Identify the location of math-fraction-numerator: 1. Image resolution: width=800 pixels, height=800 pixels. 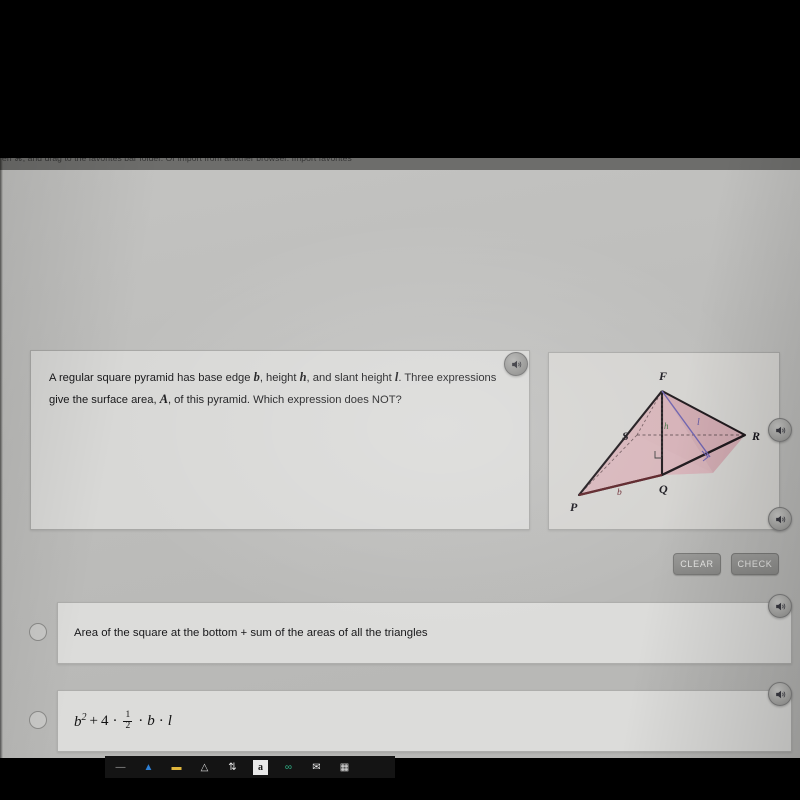
(128, 715).